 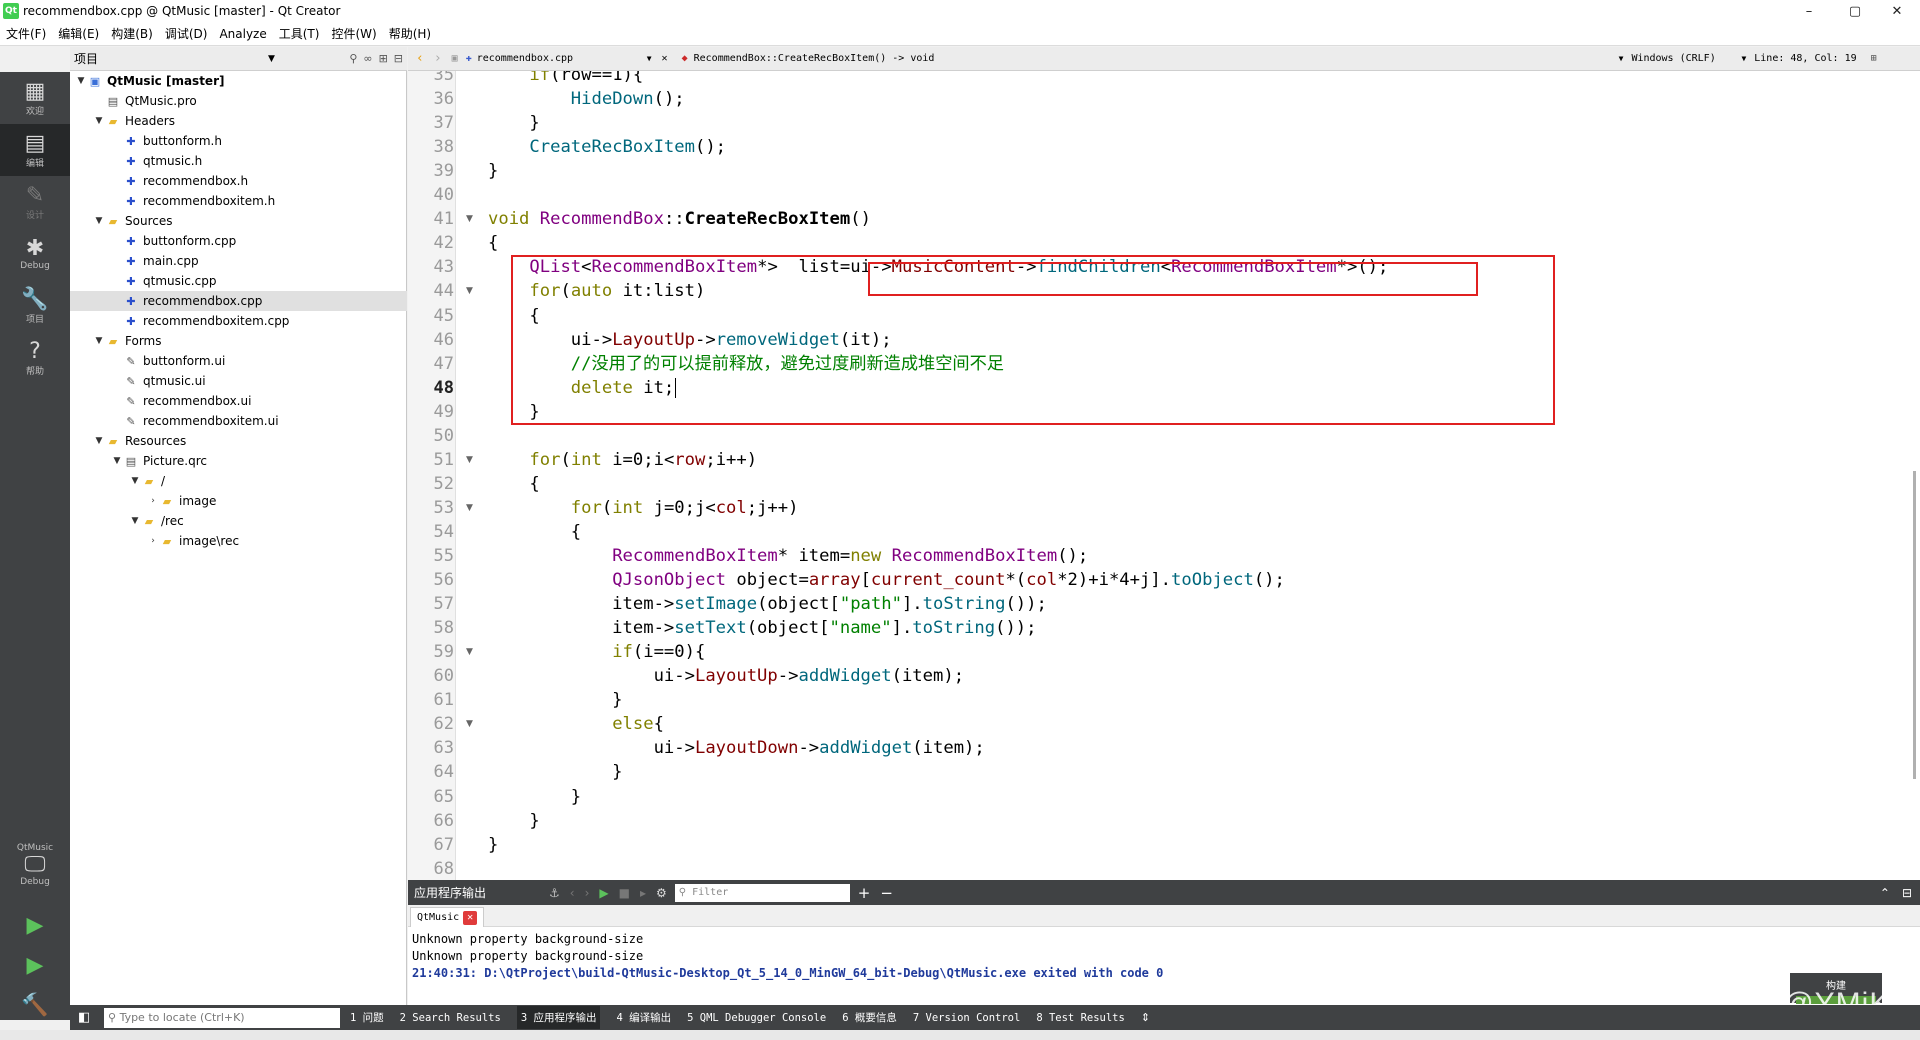 I want to click on close-pane-icon: ⊟, so click(x=1907, y=893).